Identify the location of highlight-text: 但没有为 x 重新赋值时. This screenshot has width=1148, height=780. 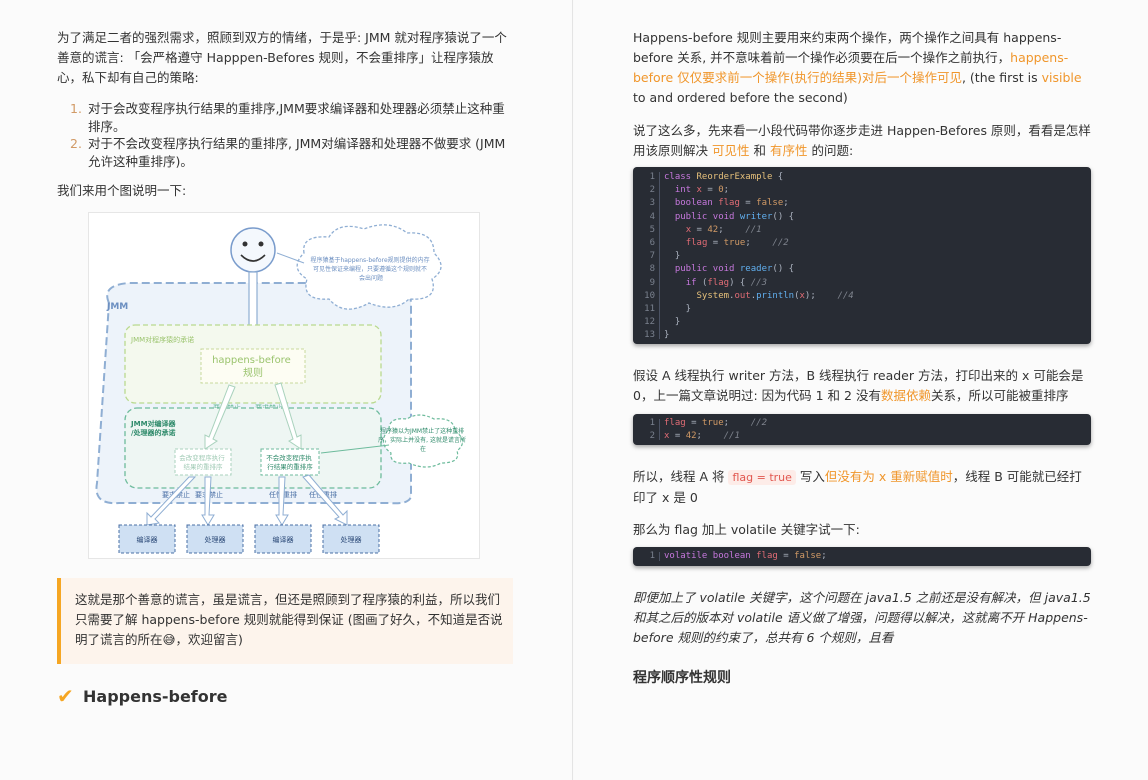
(888, 476).